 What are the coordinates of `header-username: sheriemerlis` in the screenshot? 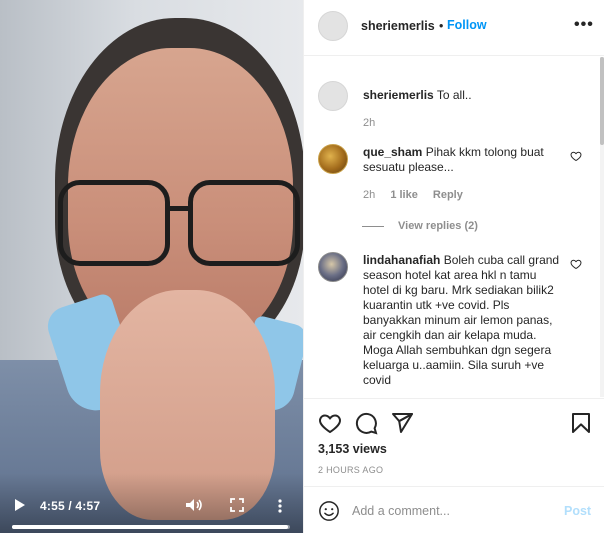 It's located at (398, 26).